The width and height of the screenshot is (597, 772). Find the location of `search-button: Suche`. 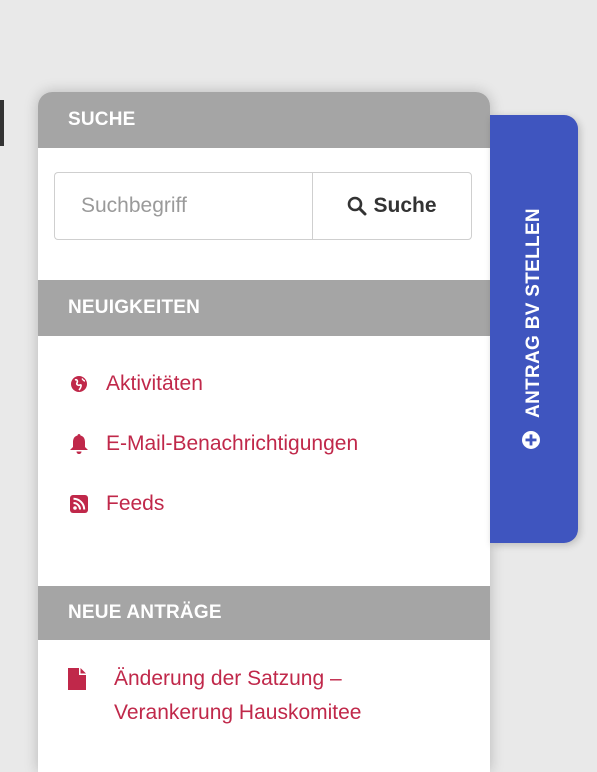

search-button: Suche is located at coordinates (392, 206).